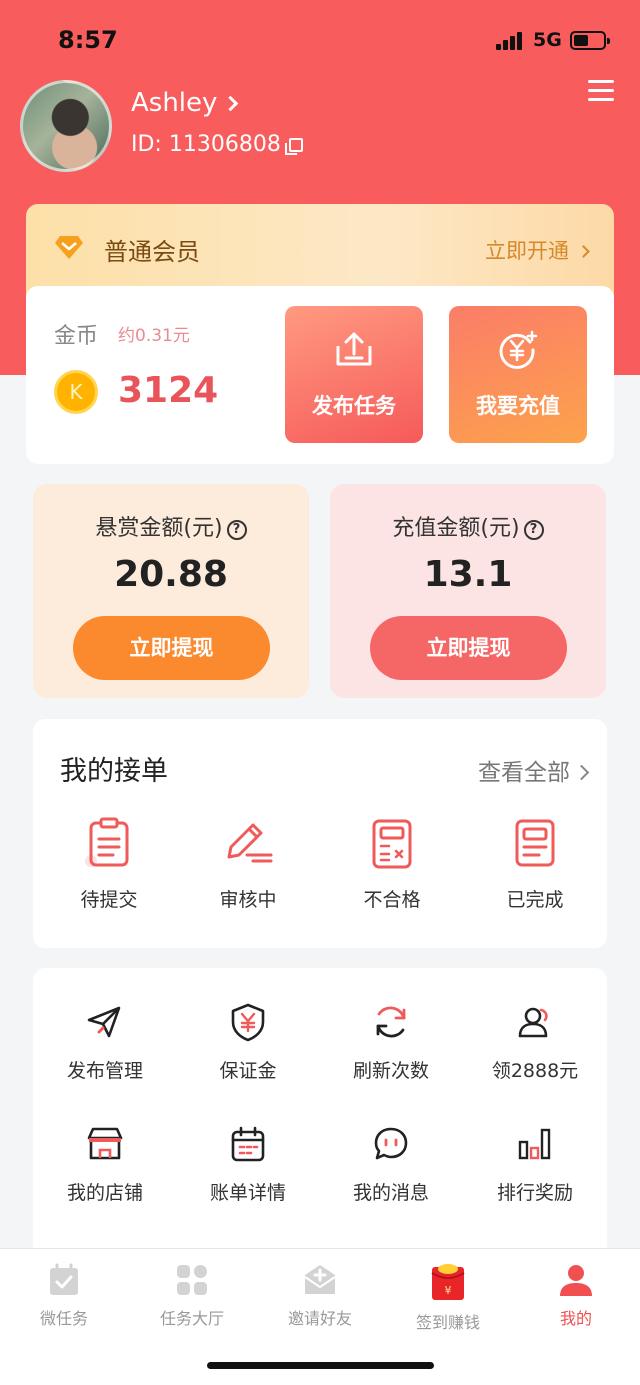 The image size is (640, 1385). I want to click on tab-mine-label: 我的, so click(575, 1318).